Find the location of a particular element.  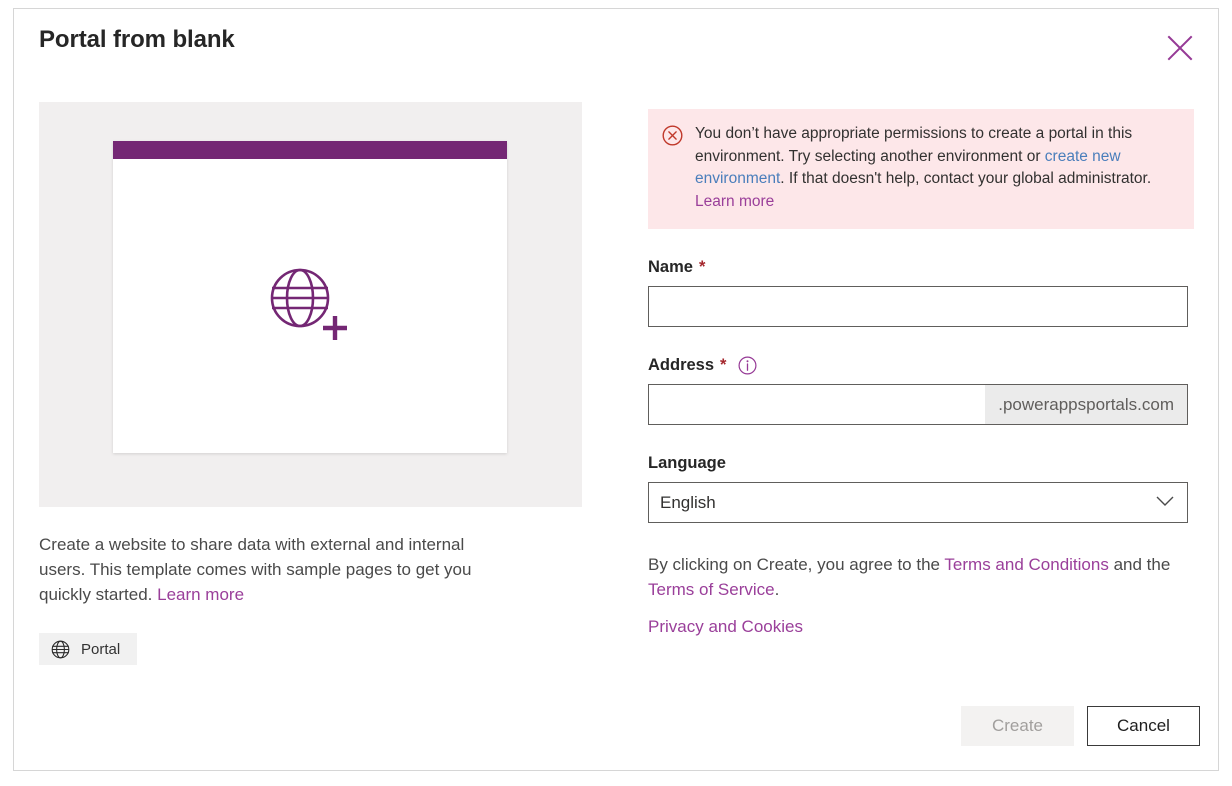

template-tag-label: Portal is located at coordinates (101, 649).